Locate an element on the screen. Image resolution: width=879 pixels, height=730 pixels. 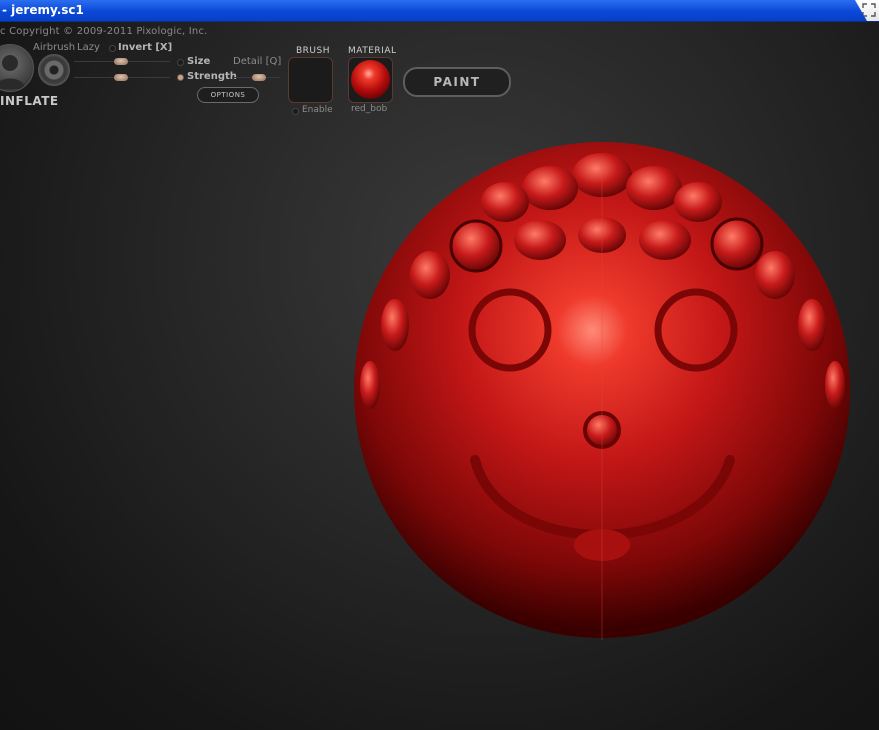
paint-button: PAINT is located at coordinates (457, 82).